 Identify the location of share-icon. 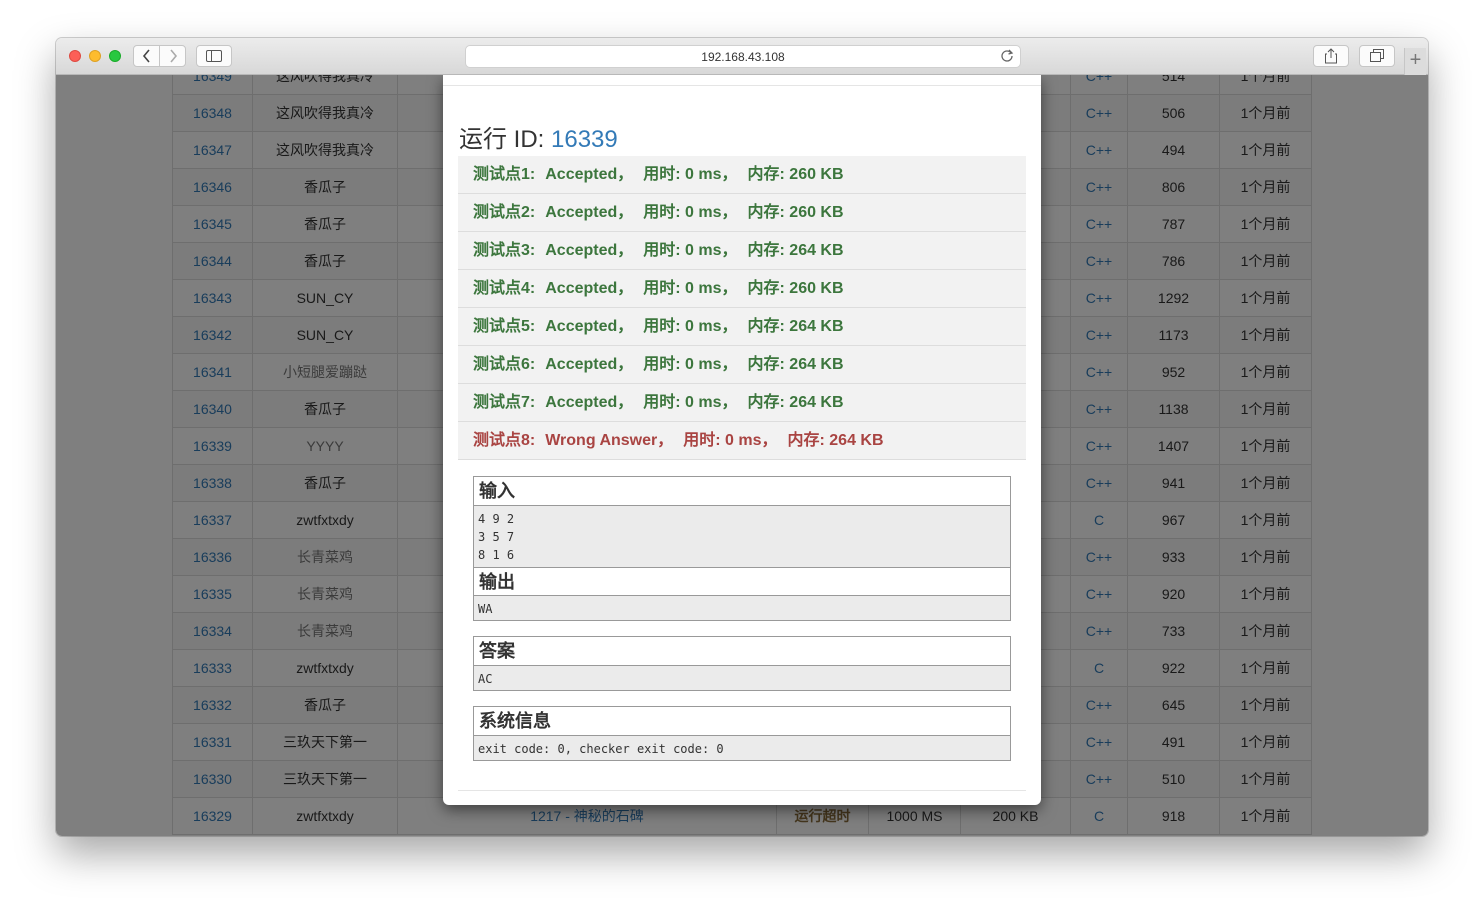
(1331, 56).